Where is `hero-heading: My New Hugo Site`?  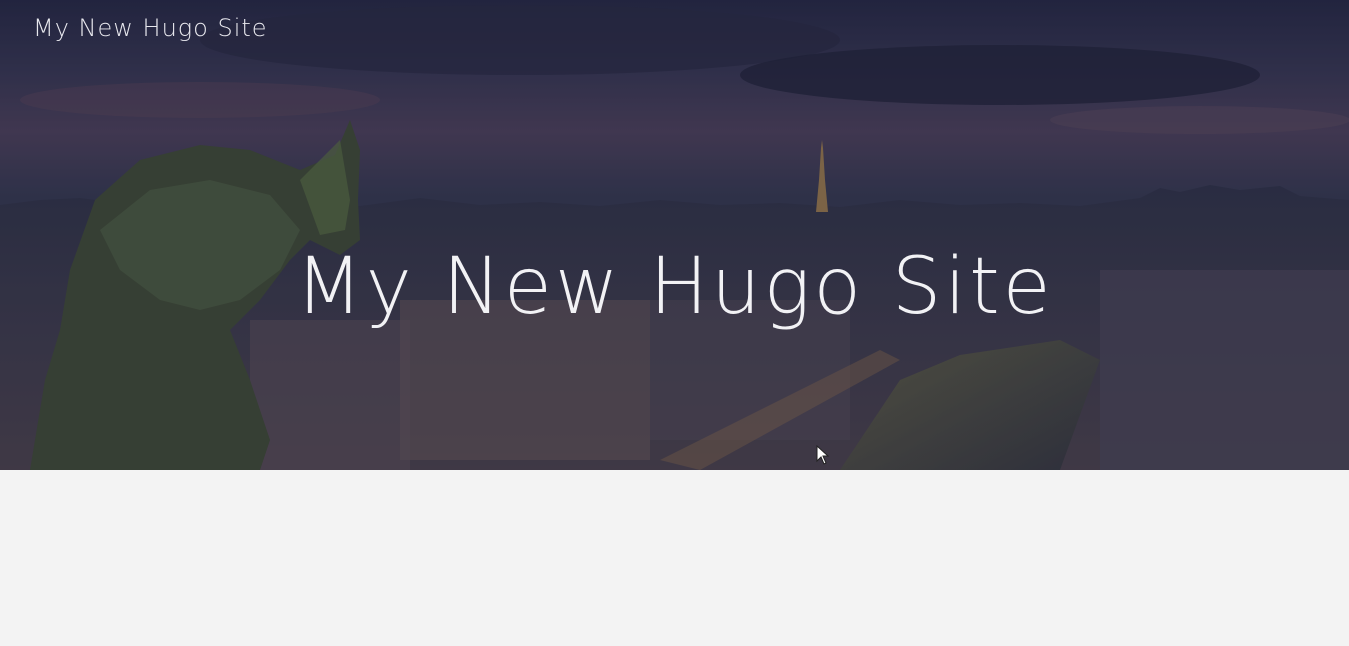 hero-heading: My New Hugo Site is located at coordinates (674, 287).